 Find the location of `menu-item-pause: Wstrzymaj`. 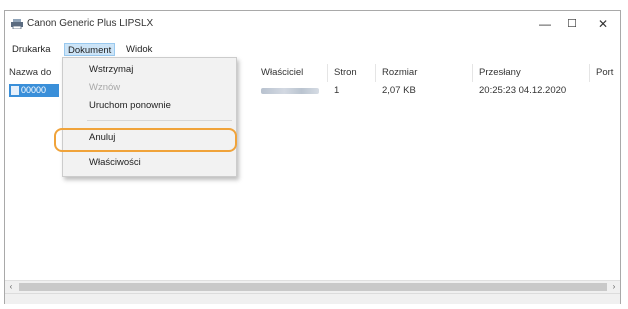

menu-item-pause: Wstrzymaj is located at coordinates (149, 70).